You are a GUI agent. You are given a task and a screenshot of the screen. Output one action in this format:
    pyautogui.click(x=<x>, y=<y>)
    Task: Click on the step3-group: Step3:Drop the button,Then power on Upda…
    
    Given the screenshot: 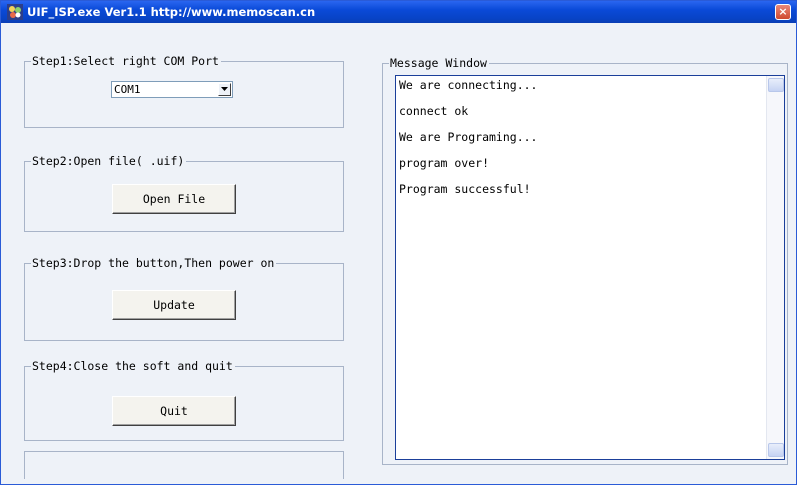 What is the action you would take?
    pyautogui.click(x=184, y=298)
    